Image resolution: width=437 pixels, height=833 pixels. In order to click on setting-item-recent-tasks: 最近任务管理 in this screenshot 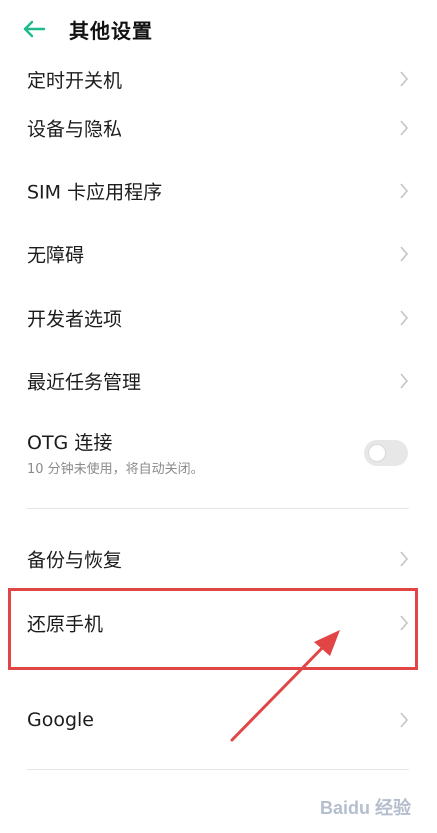, I will do `click(218, 381)`.